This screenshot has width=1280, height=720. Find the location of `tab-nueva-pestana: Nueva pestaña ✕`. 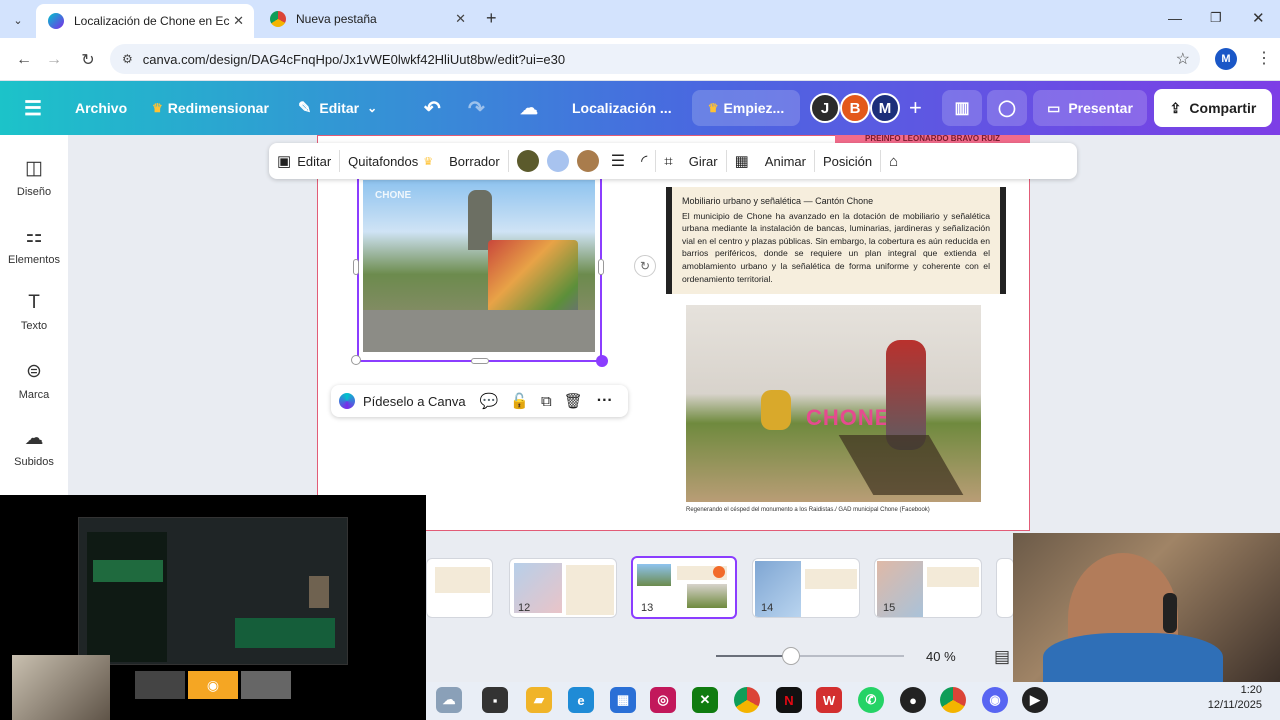

tab-nueva-pestana: Nueva pestaña ✕ is located at coordinates (367, 19).